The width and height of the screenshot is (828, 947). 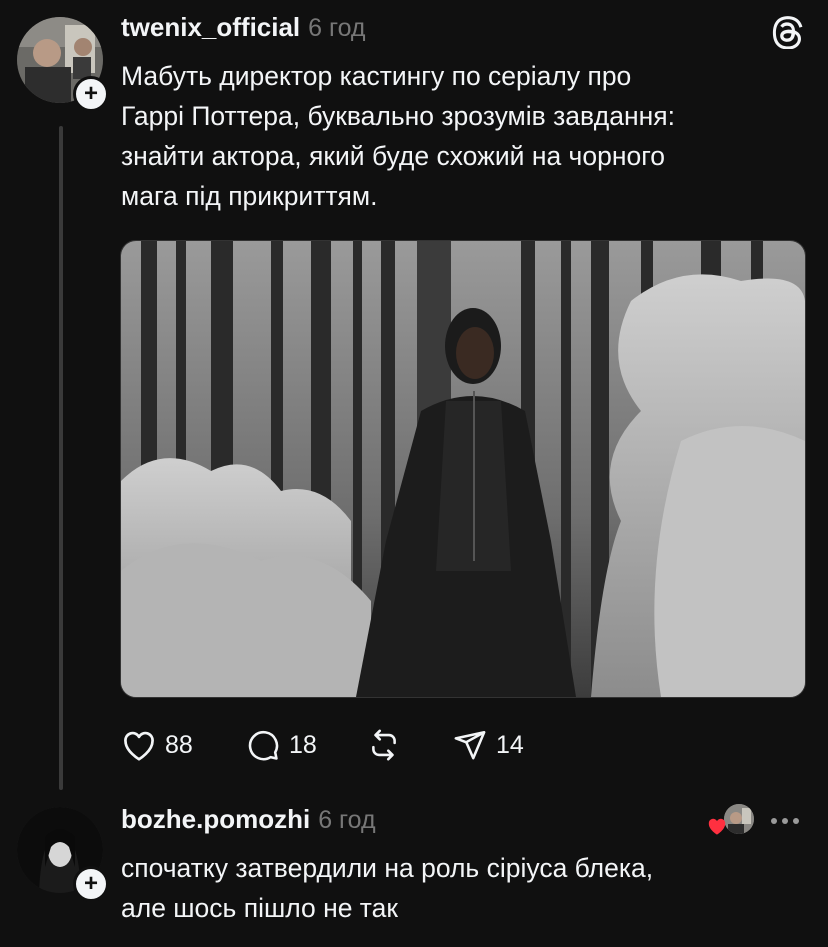 I want to click on comment-icon, so click(x=263, y=746).